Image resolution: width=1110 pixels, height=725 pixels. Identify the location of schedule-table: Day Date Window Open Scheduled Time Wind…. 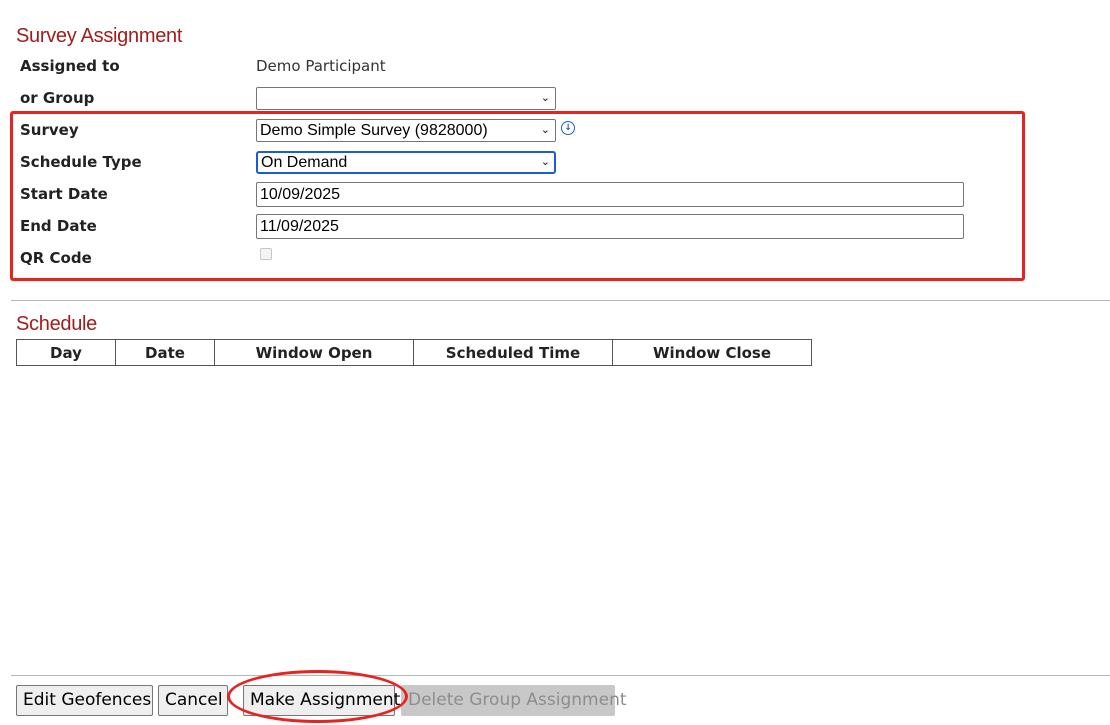
(414, 352).